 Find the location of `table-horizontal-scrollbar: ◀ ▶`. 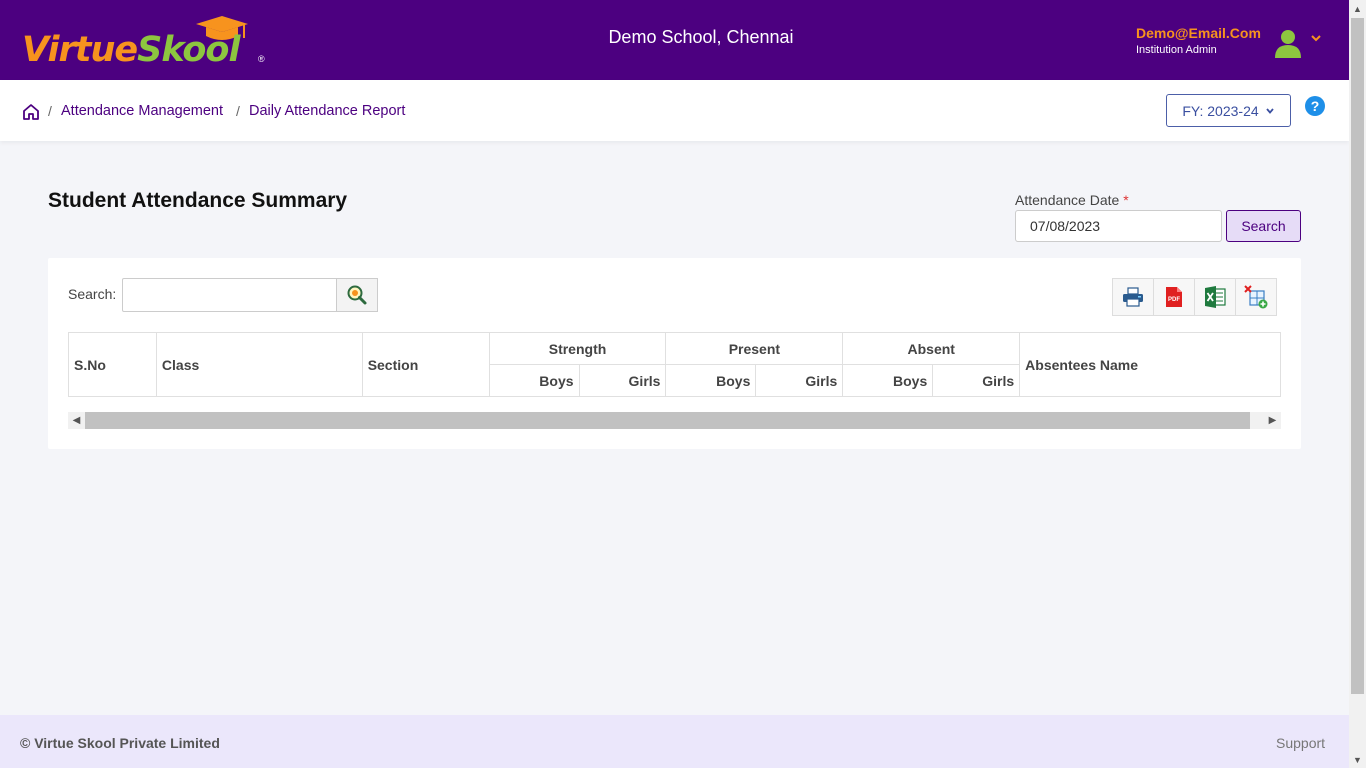

table-horizontal-scrollbar: ◀ ▶ is located at coordinates (674, 420).